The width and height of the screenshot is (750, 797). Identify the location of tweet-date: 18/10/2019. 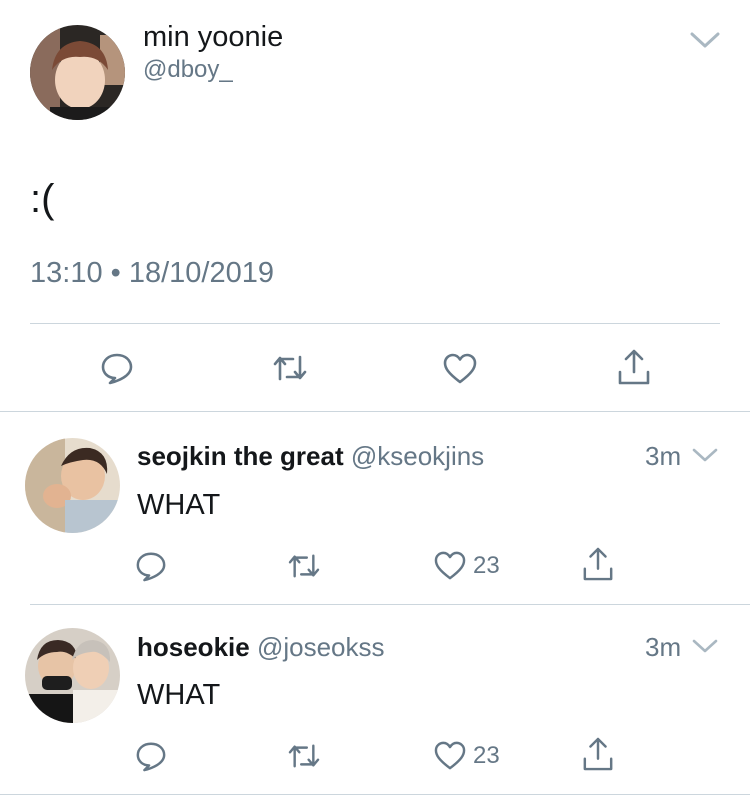
(201, 273).